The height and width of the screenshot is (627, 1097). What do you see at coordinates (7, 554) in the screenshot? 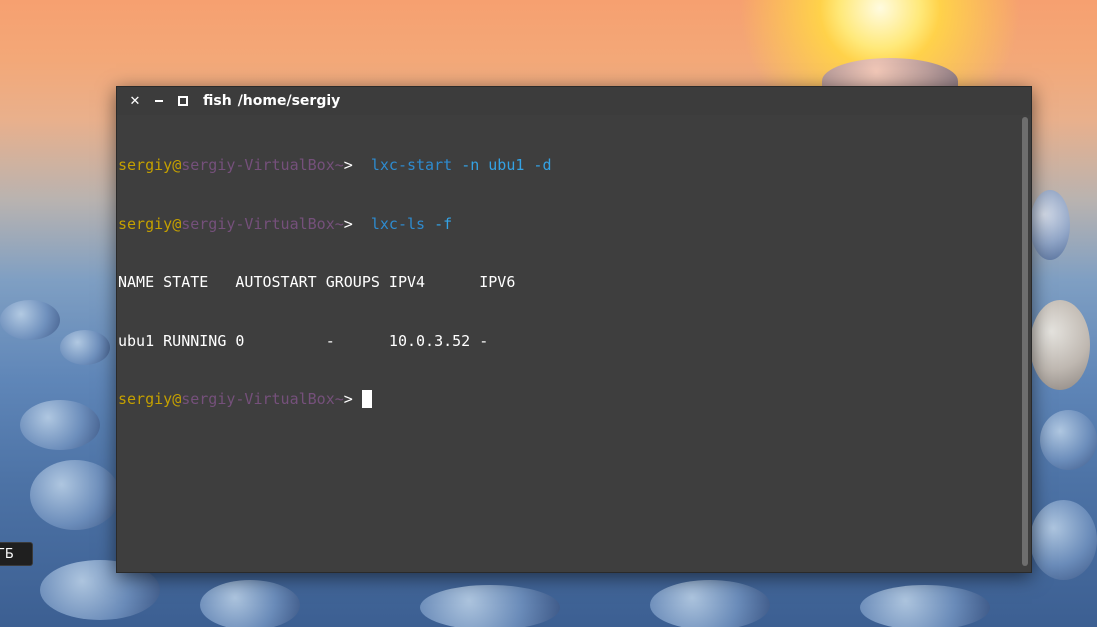
I see `taskbar-tag-label: ГБ` at bounding box center [7, 554].